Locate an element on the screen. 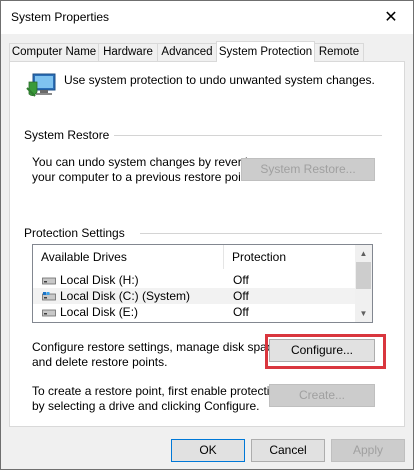 Image resolution: width=414 pixels, height=470 pixels. column-header-drives: Available Drives is located at coordinates (128, 257).